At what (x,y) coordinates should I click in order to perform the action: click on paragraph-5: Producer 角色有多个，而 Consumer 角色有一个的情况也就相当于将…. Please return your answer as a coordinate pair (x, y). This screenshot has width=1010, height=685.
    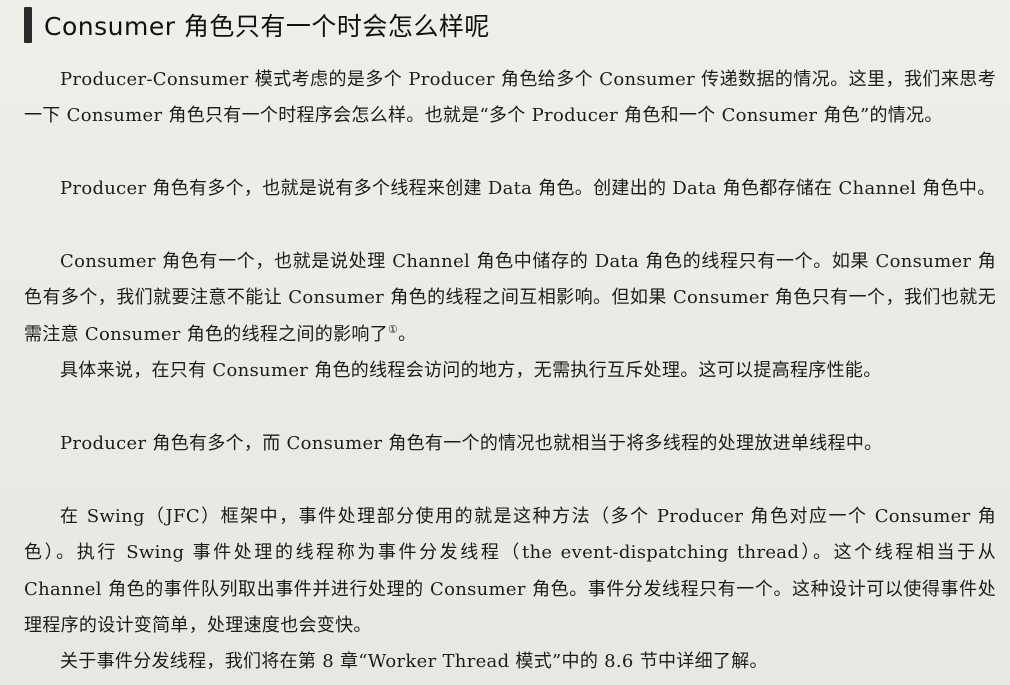
    Looking at the image, I should click on (471, 443).